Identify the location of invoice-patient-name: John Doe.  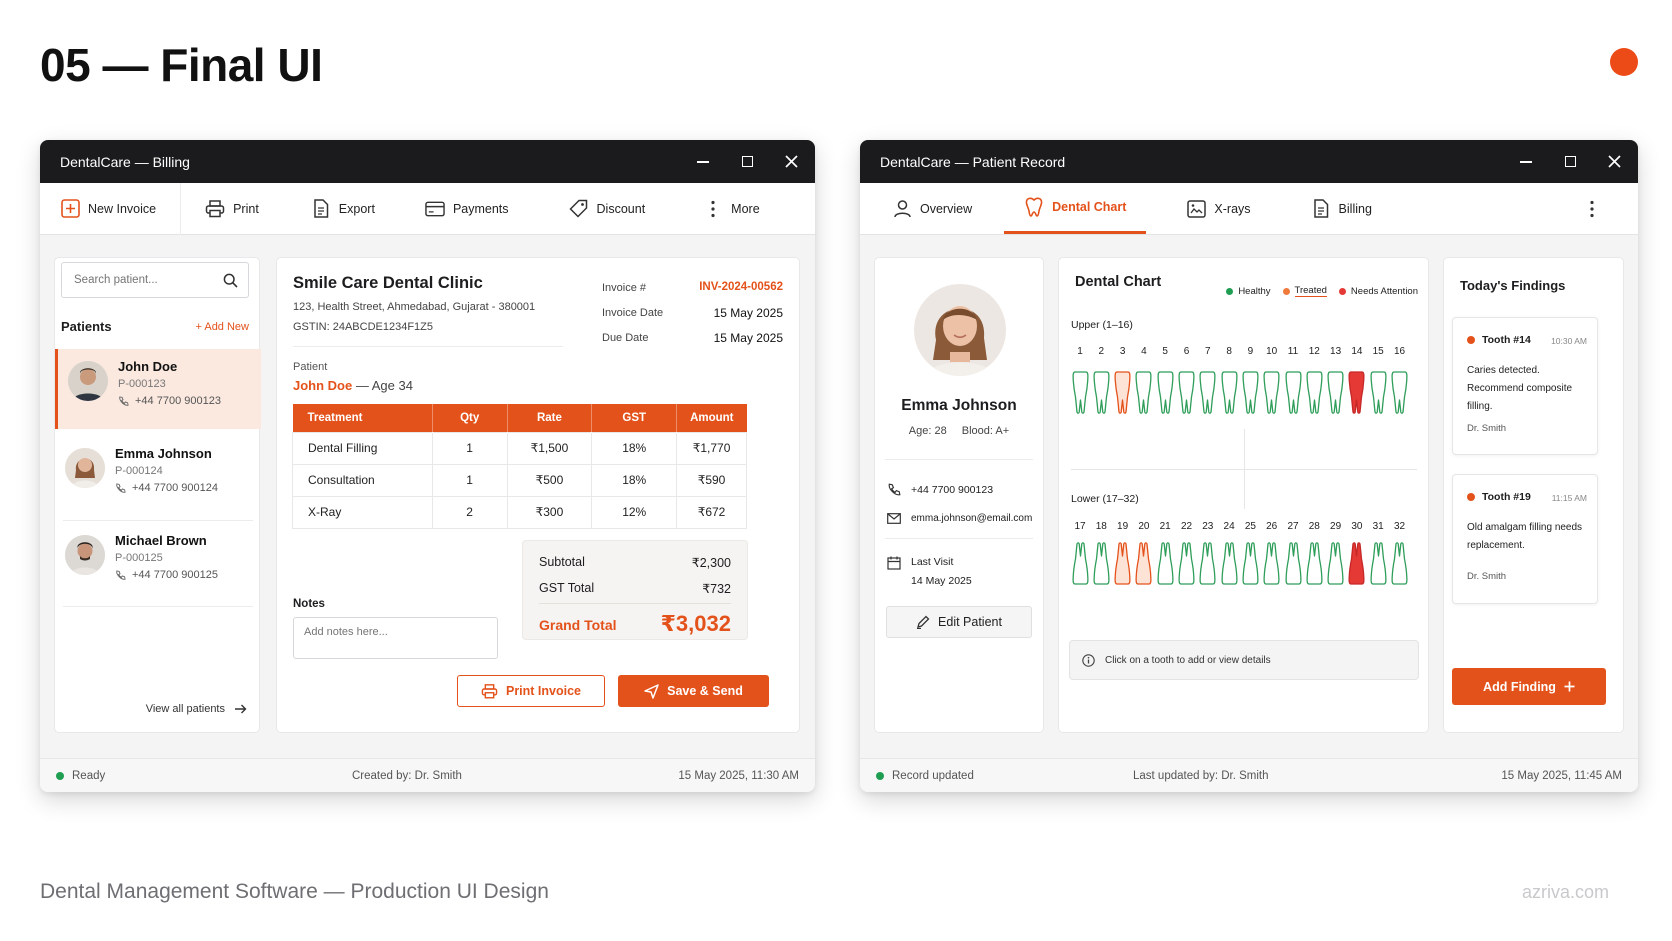
(322, 385).